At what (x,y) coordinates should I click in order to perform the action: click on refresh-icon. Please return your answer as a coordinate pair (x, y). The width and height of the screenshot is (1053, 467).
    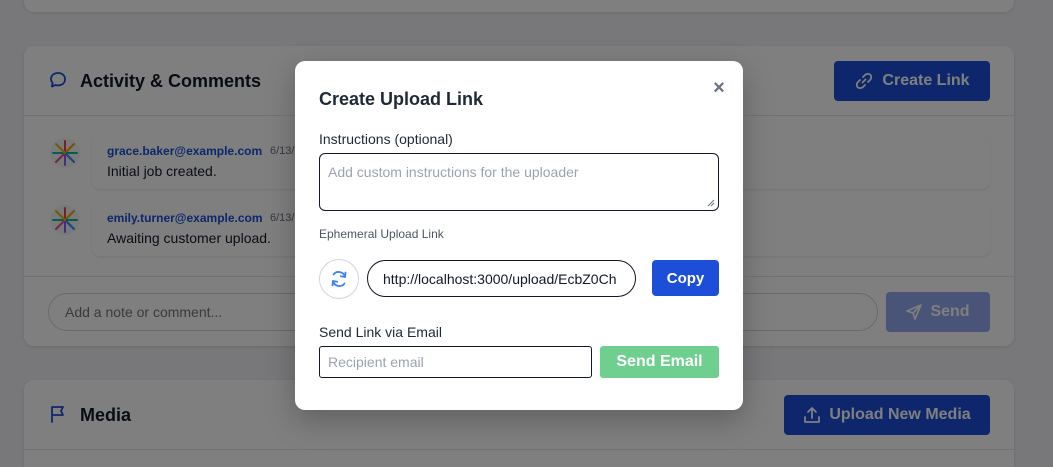
    Looking at the image, I should click on (339, 279).